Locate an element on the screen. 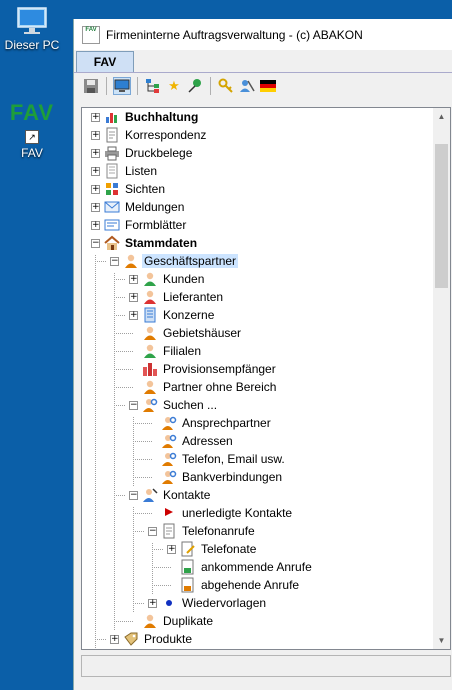 The height and width of the screenshot is (690, 452). tree-item: Telefon, Email usw. is located at coordinates (217, 459).